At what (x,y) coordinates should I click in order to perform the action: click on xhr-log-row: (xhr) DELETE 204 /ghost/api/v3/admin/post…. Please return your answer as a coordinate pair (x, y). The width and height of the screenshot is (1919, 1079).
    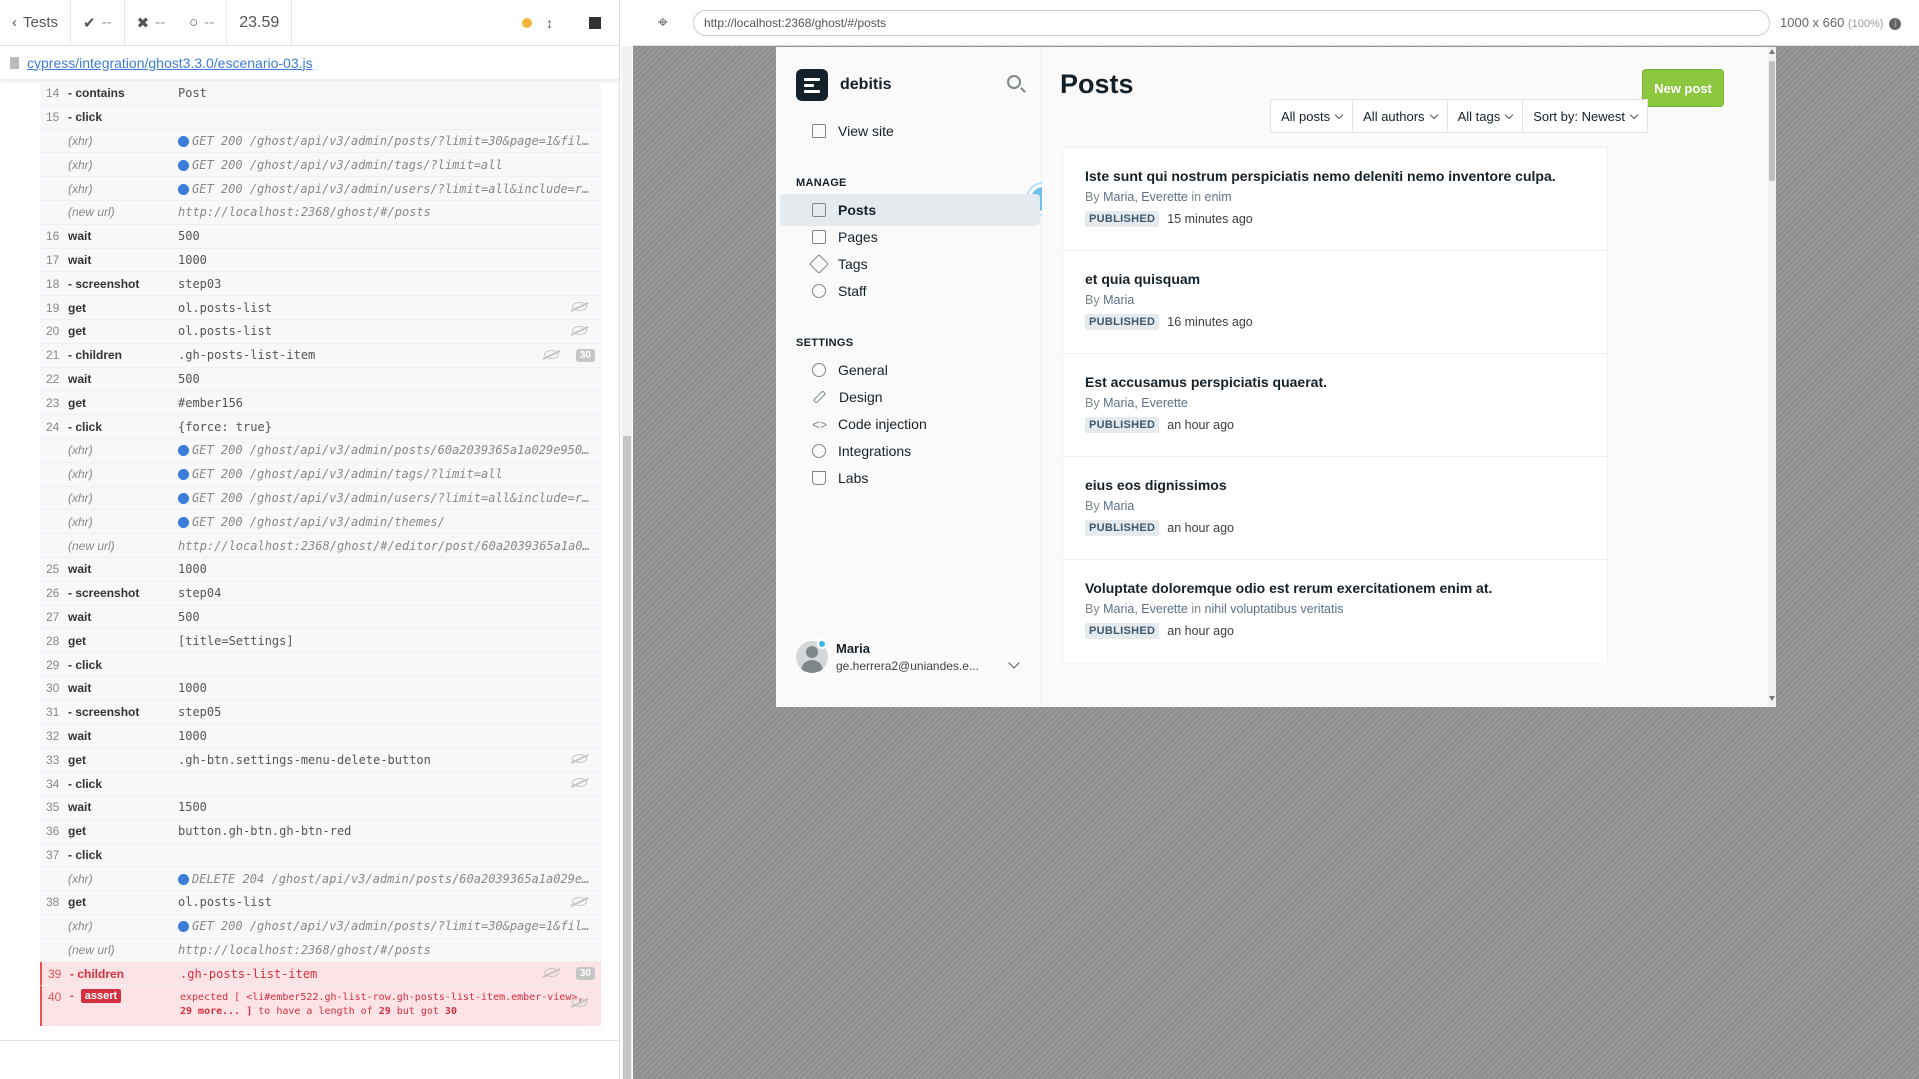
    Looking at the image, I should click on (320, 879).